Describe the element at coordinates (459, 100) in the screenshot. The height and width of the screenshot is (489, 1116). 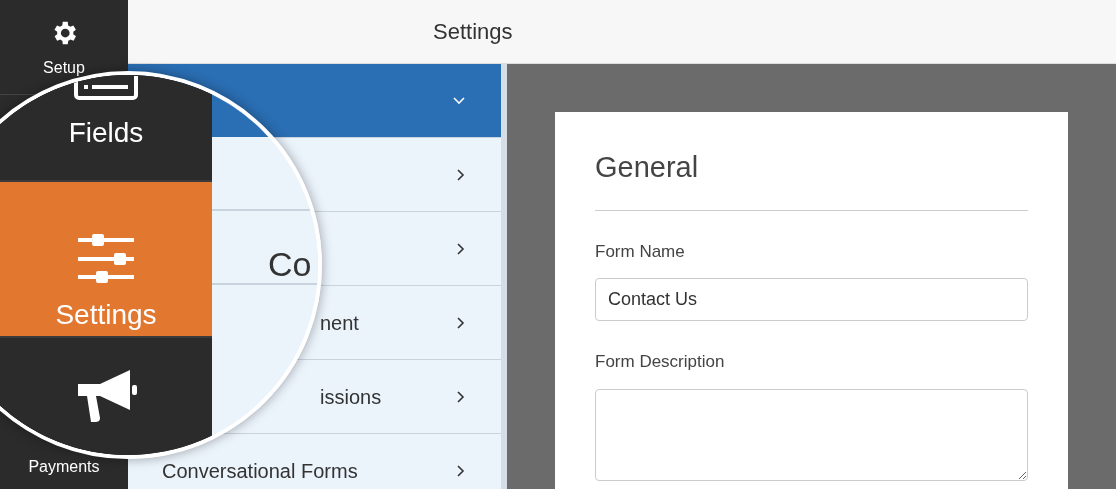
I see `chevron-down-icon` at that location.